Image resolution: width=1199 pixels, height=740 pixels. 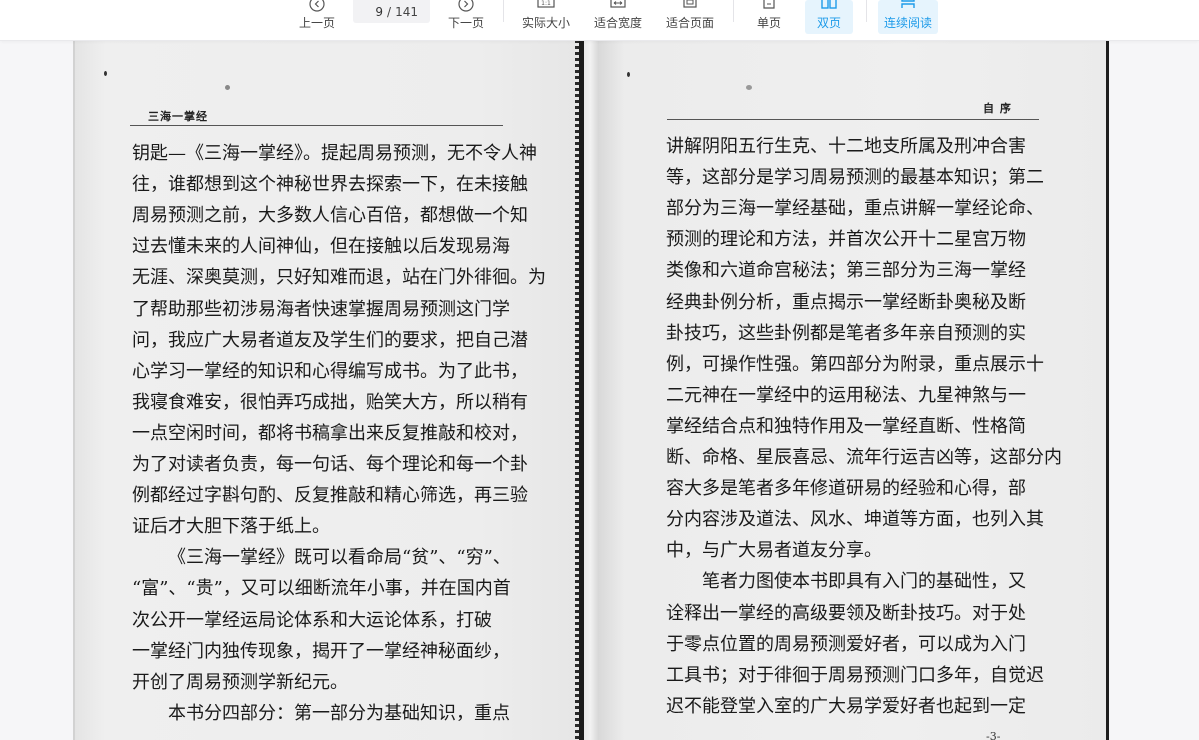 I want to click on text-line: 心学习一掌经的知识和心得编写成书。为了此书，, so click(x=330, y=371).